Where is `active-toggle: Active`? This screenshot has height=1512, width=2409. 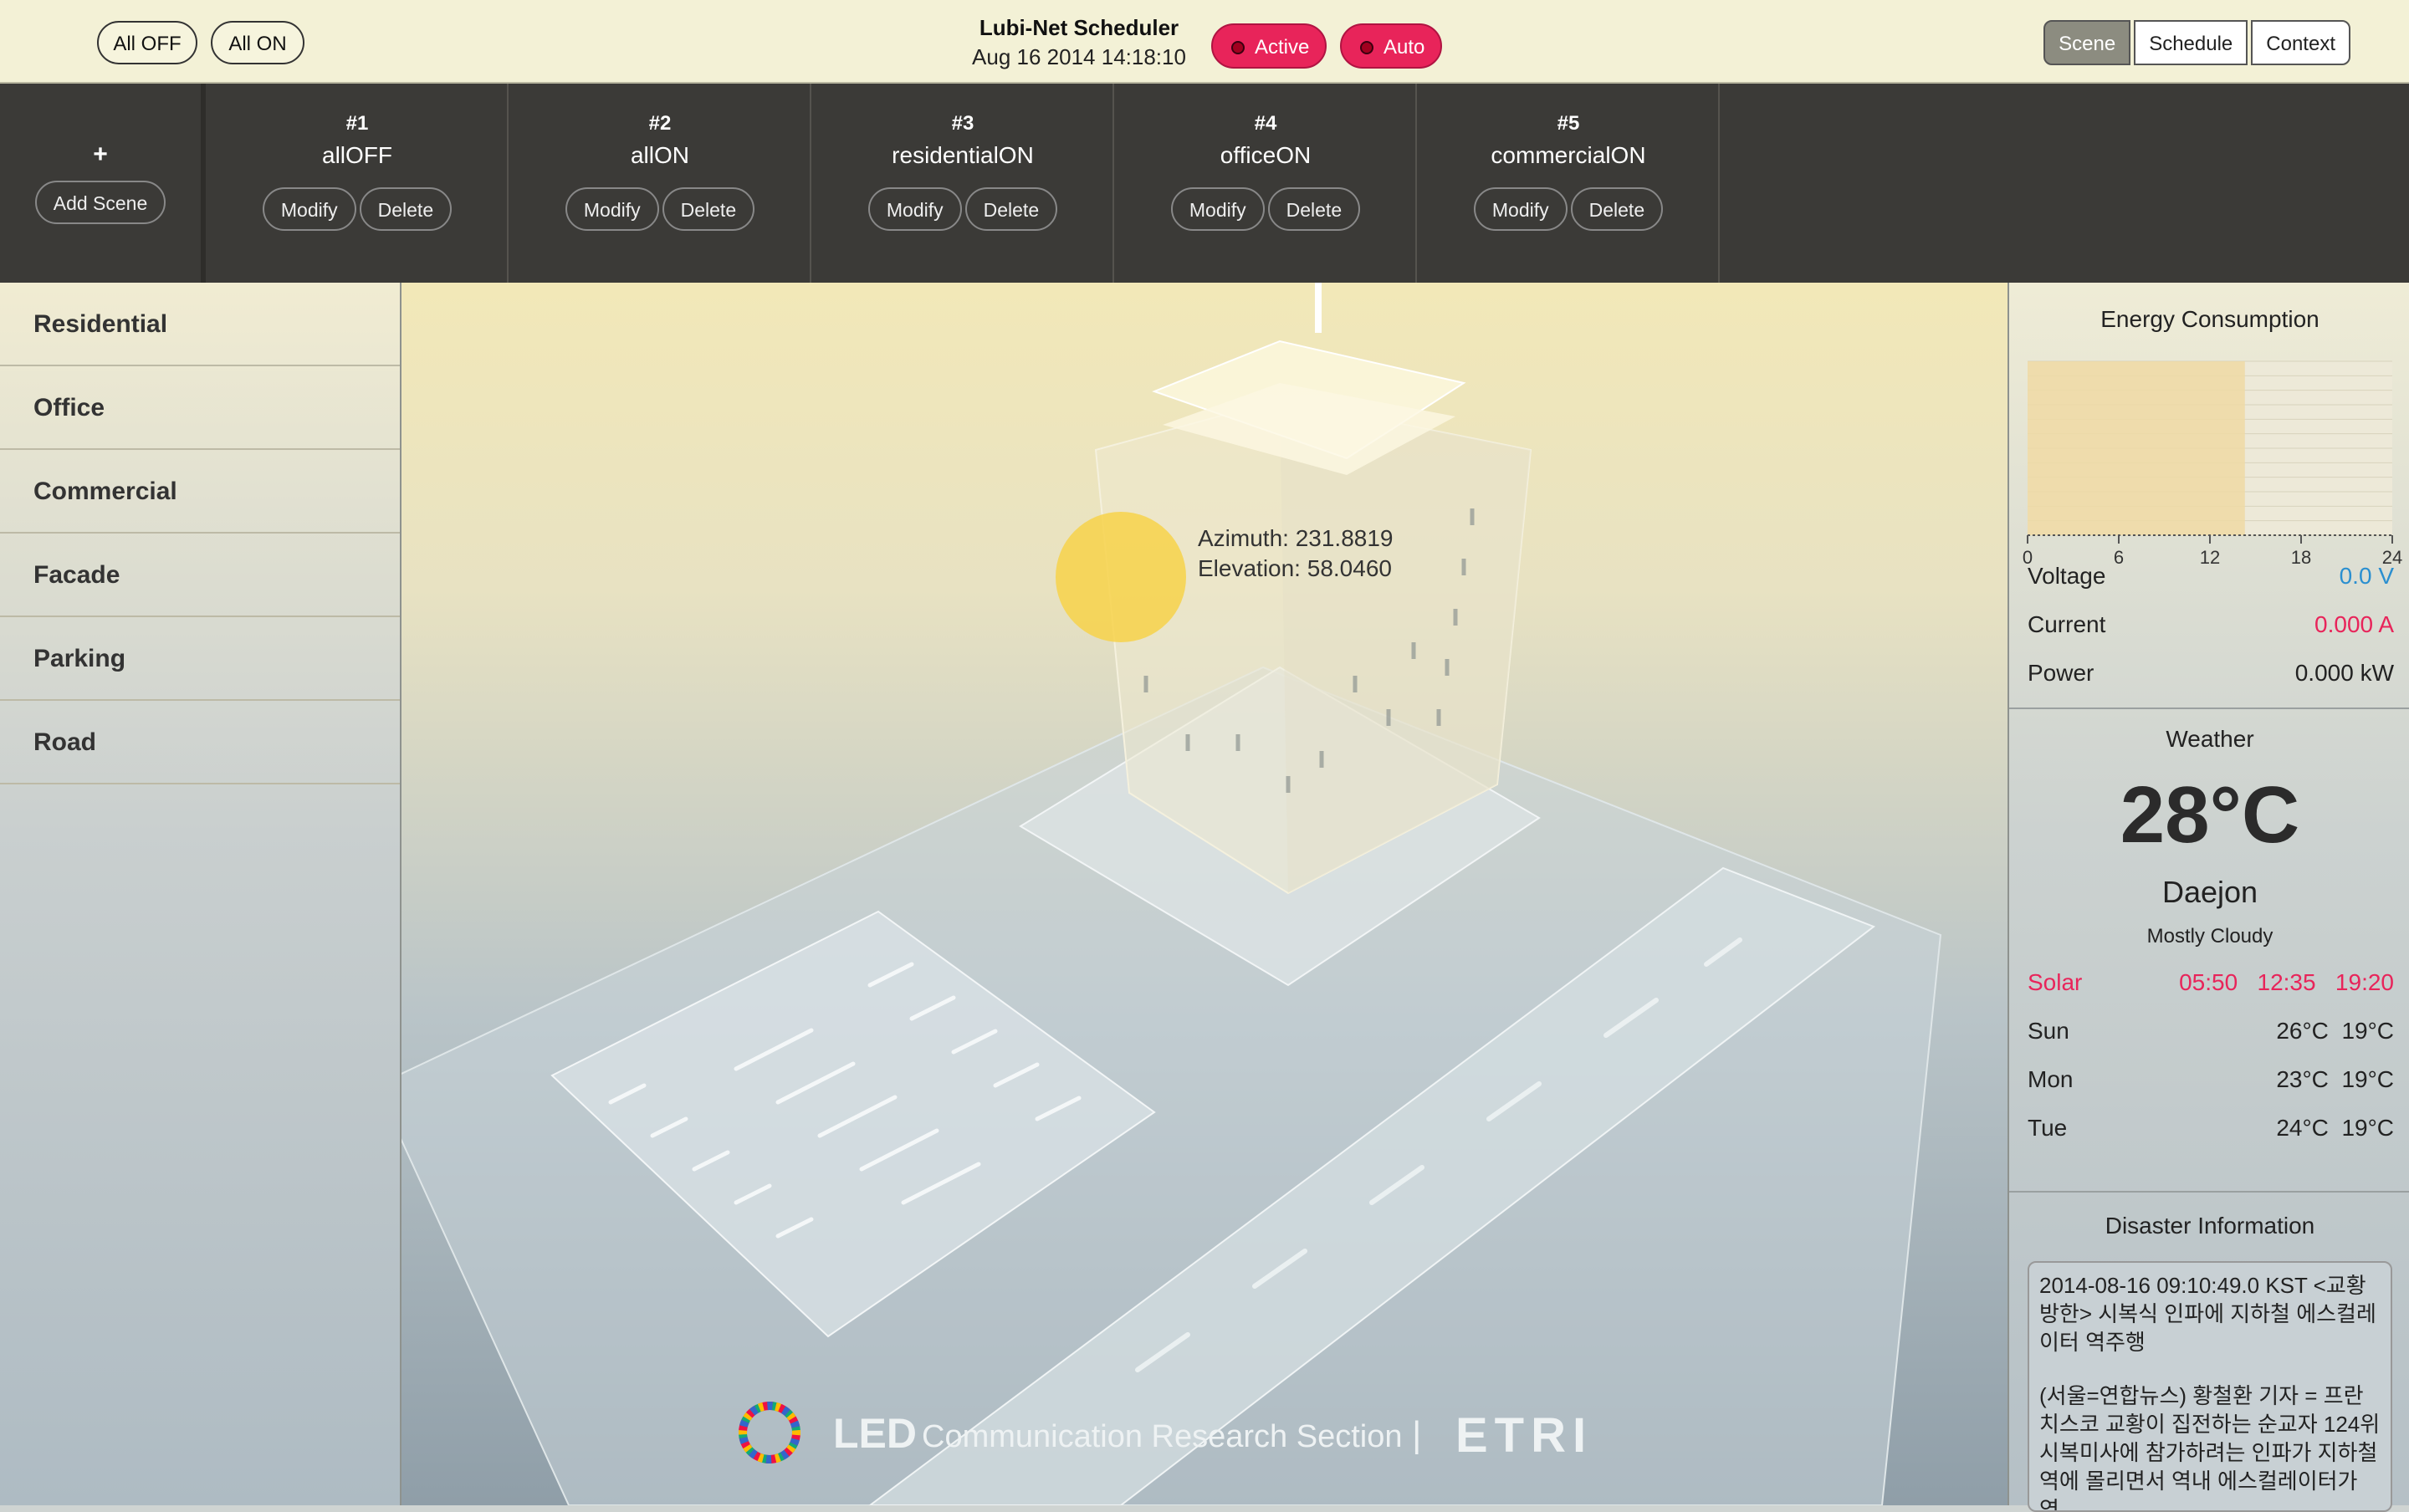
active-toggle: Active is located at coordinates (1269, 46).